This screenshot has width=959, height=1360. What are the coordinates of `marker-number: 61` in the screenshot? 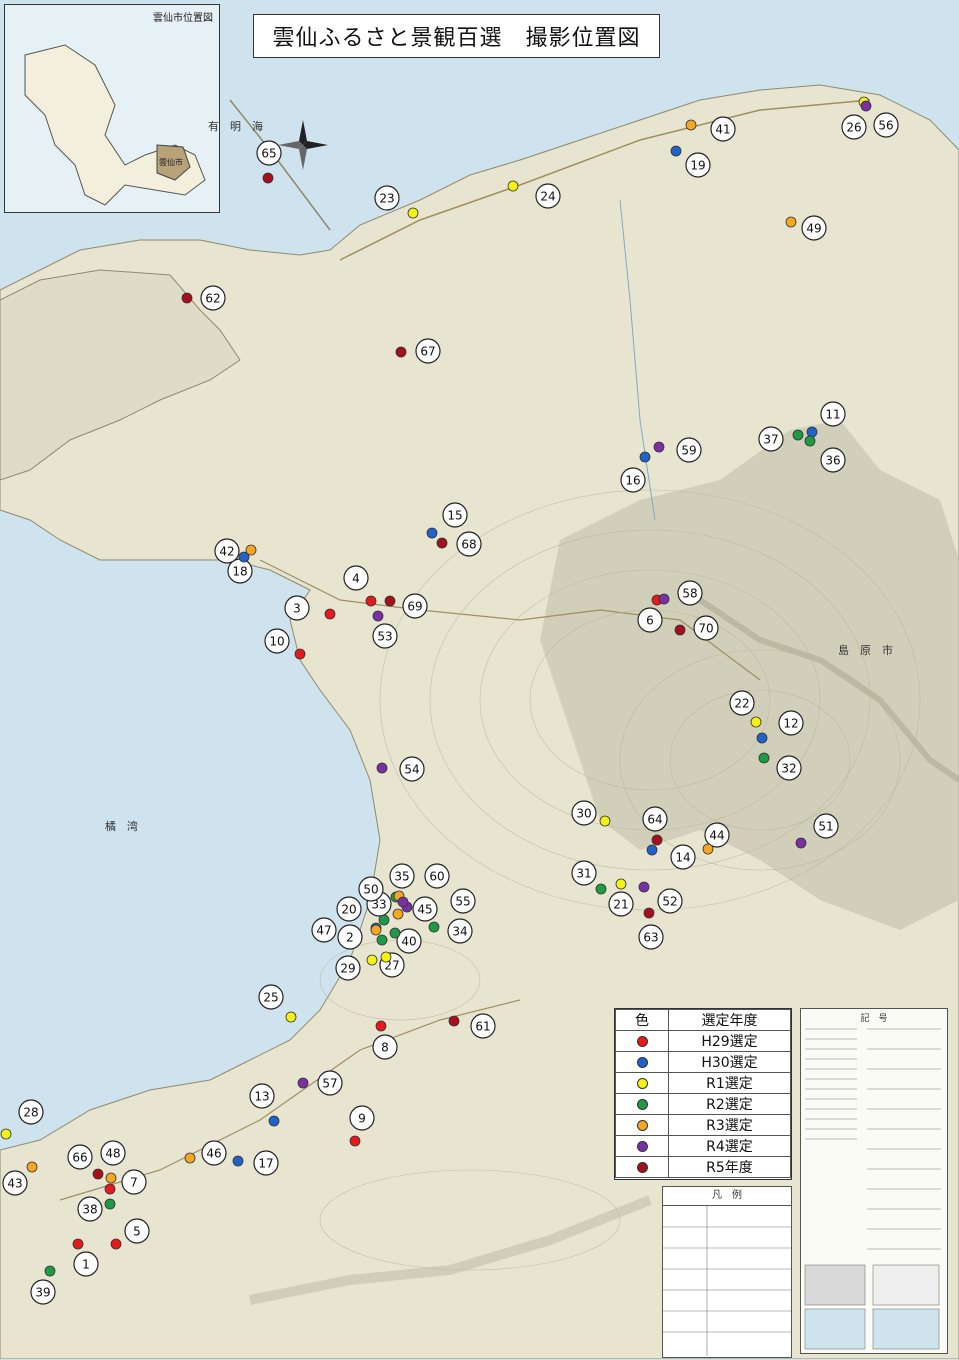 It's located at (482, 1027).